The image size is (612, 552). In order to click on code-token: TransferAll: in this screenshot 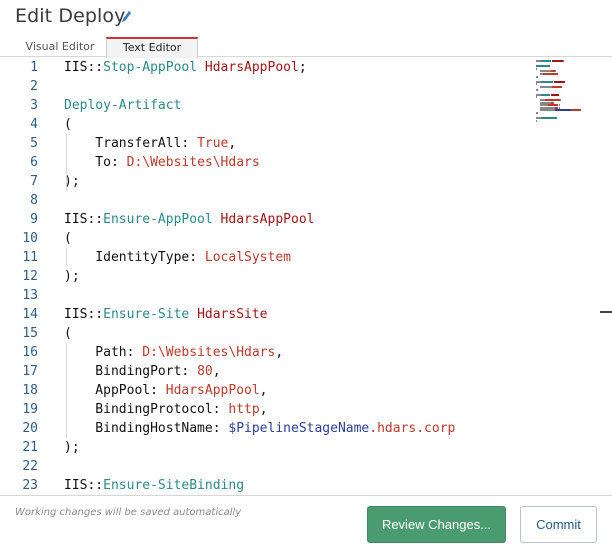, I will do `click(131, 143)`.